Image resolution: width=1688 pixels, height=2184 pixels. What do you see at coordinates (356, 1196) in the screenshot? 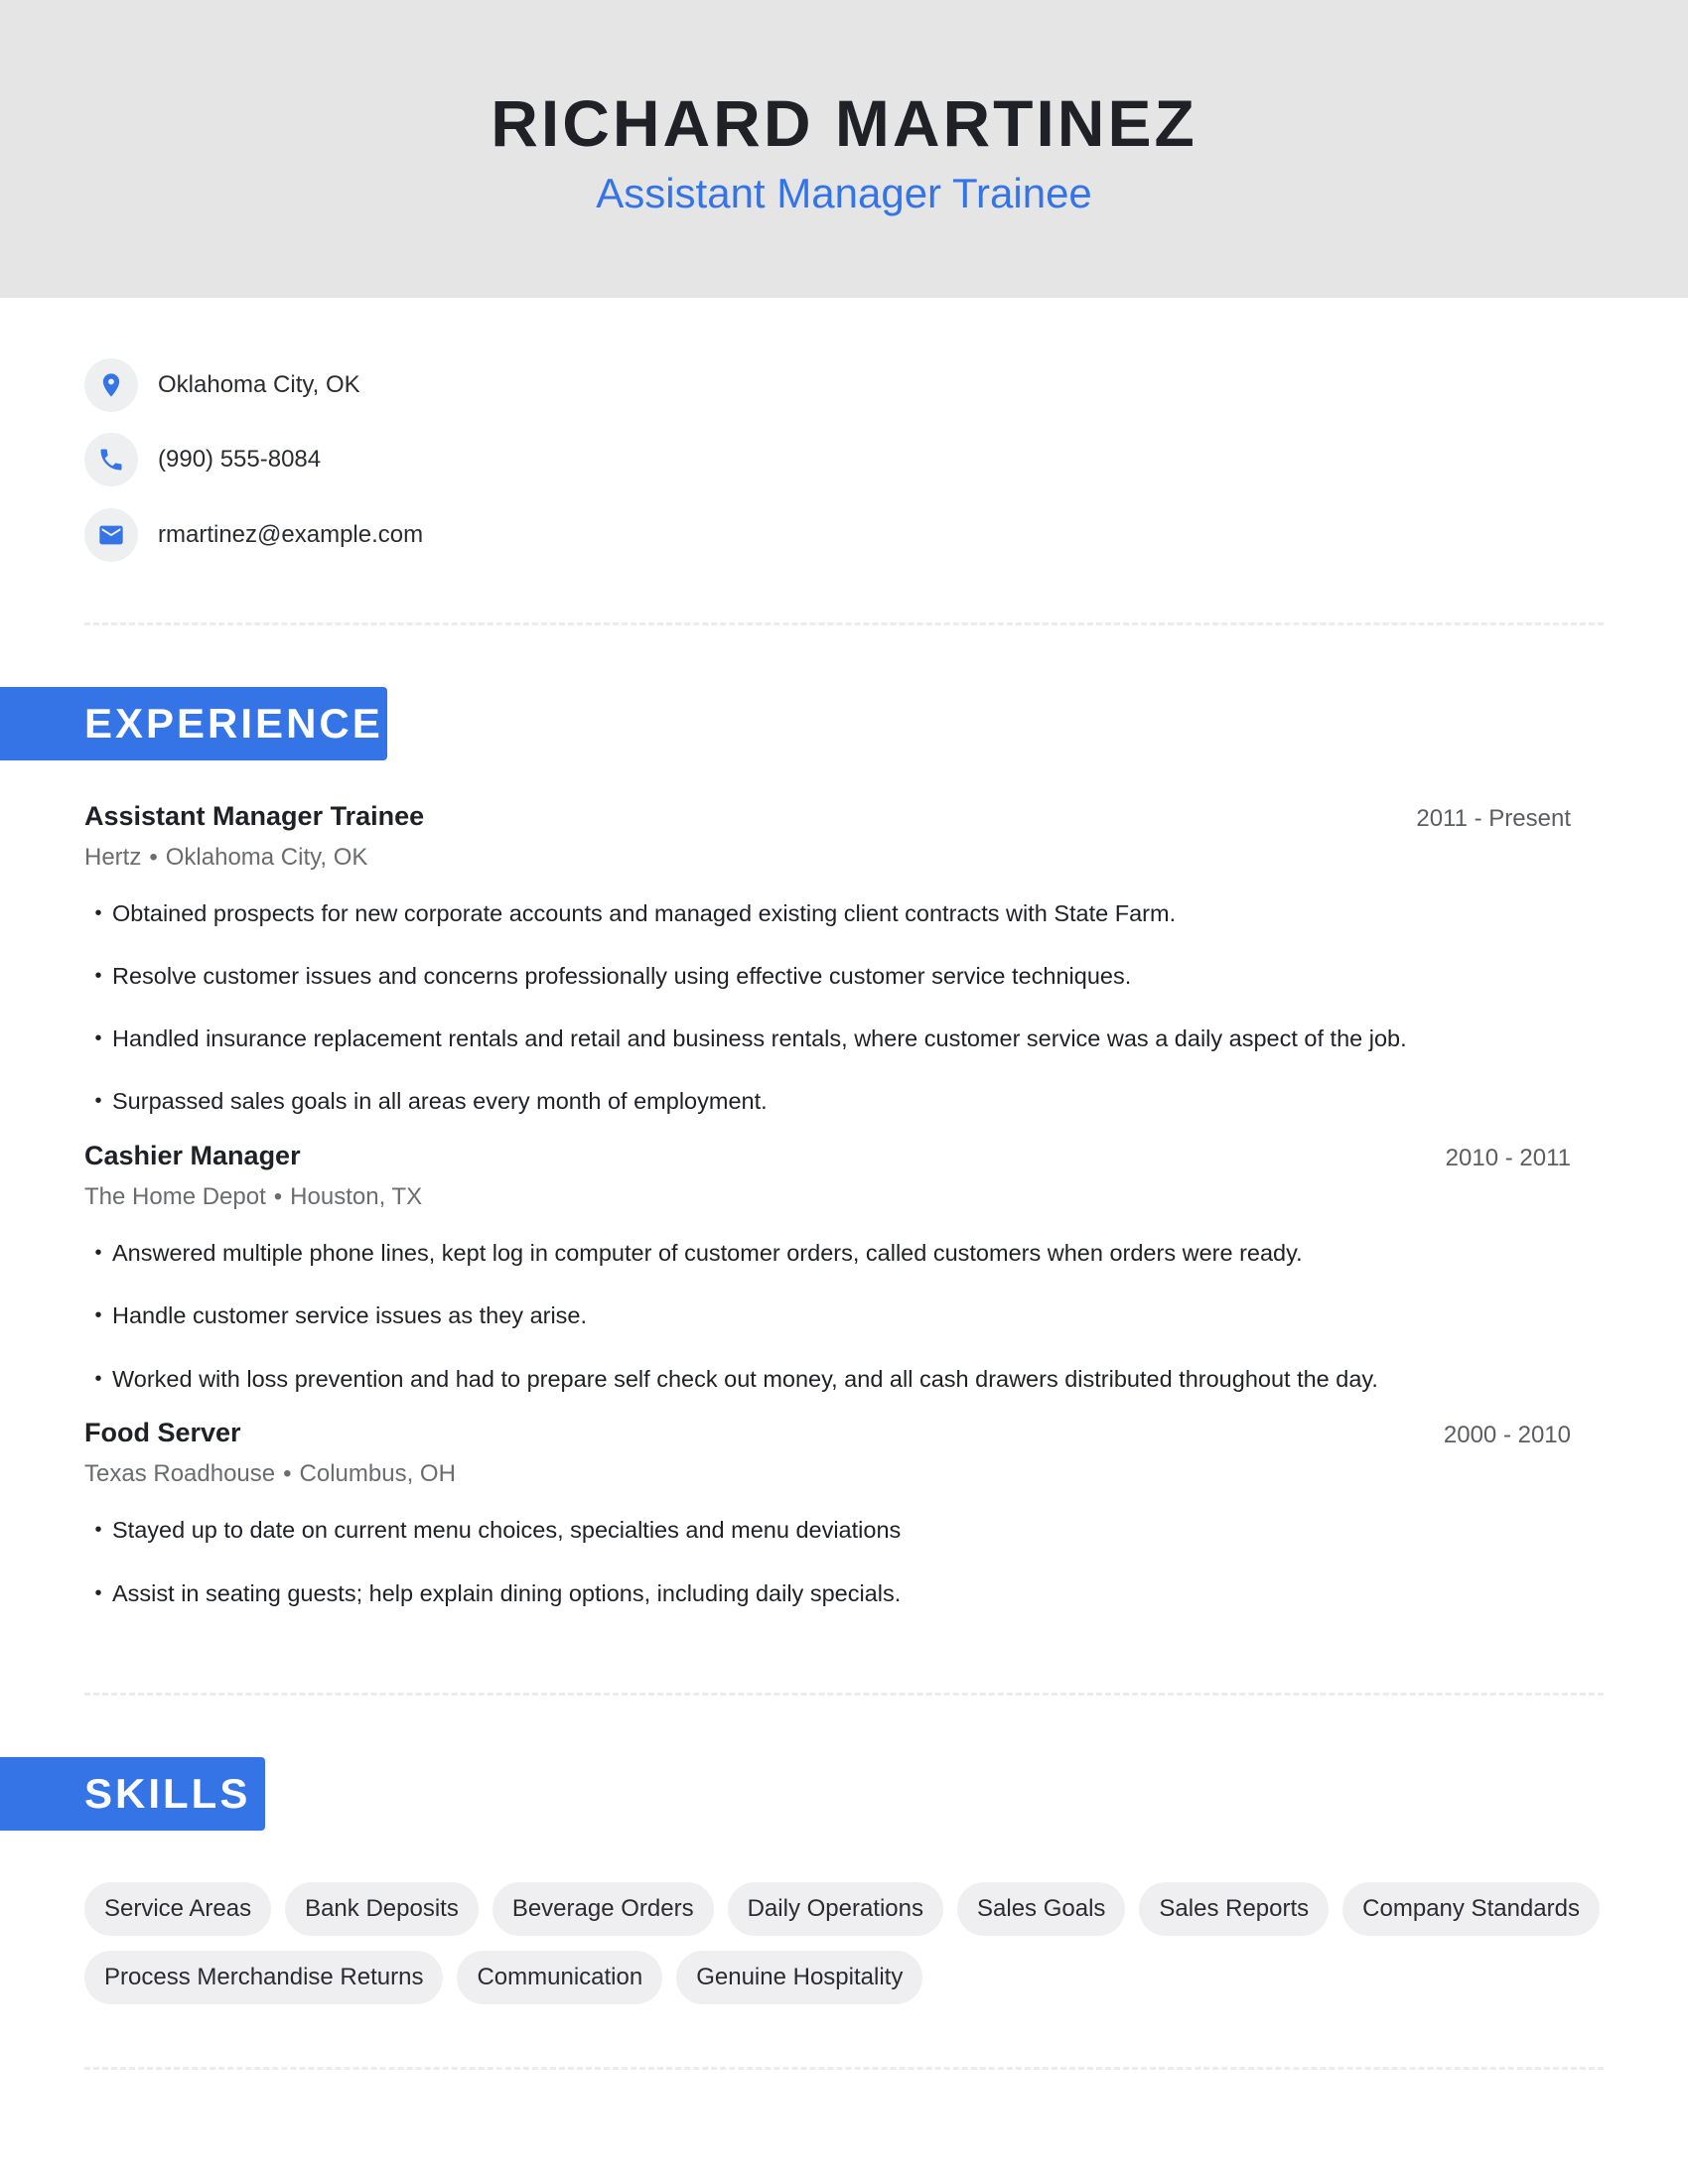
I see `job-location: Houston, TX` at bounding box center [356, 1196].